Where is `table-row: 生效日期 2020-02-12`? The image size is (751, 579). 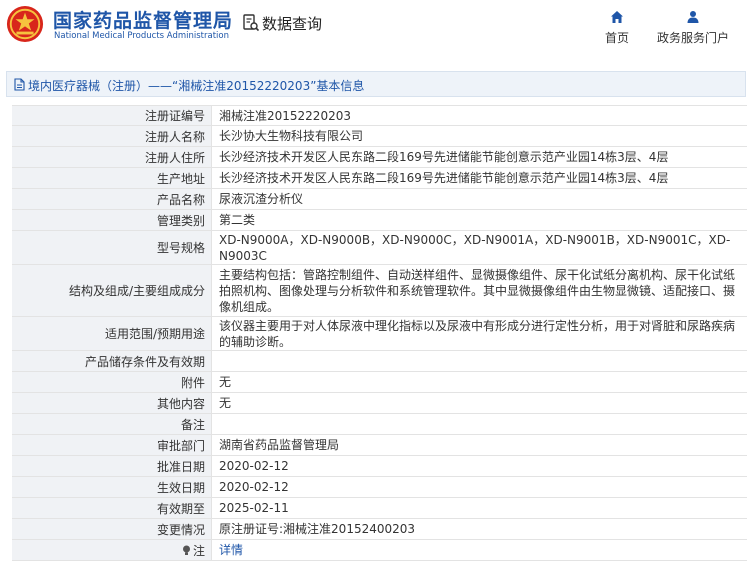 table-row: 生效日期 2020-02-12 is located at coordinates (379, 487).